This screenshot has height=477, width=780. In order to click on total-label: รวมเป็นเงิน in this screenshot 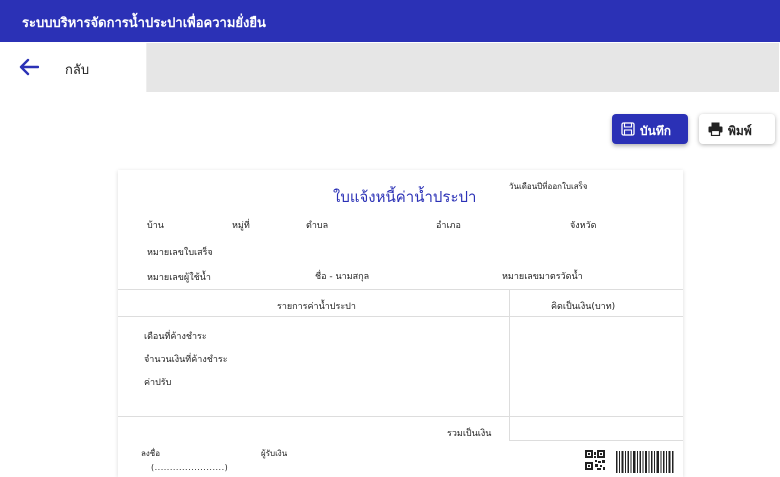, I will do `click(469, 434)`.